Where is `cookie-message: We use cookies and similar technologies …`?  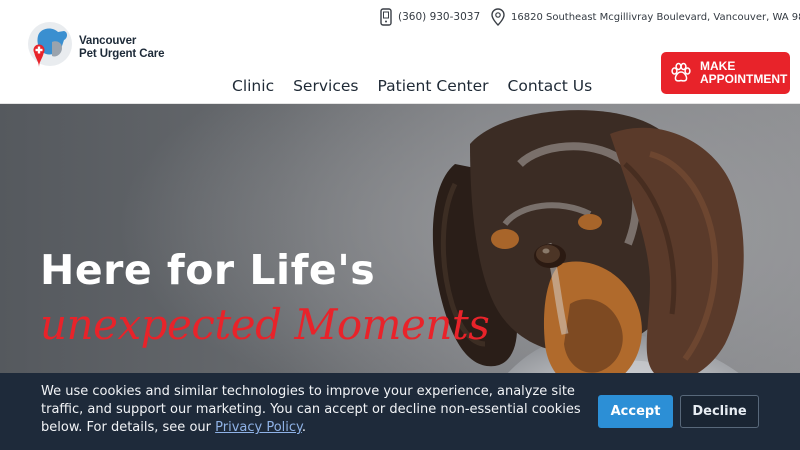
cookie-message: We use cookies and similar technologies … is located at coordinates (311, 410).